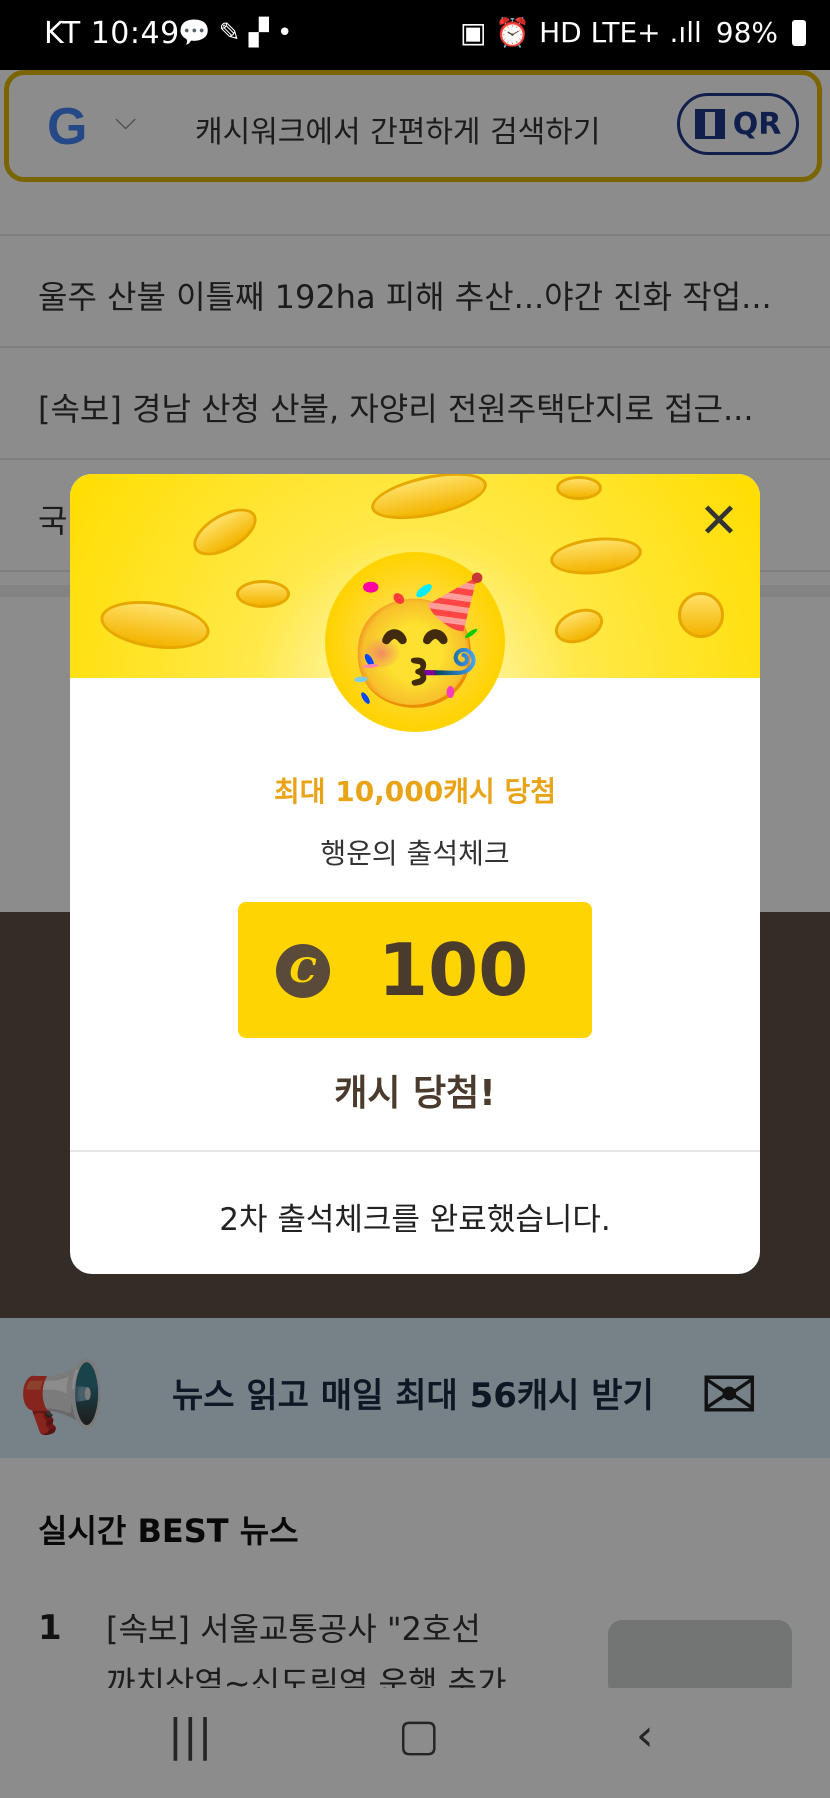  What do you see at coordinates (415, 1093) in the screenshot?
I see `won-text: 캐시 당첨!` at bounding box center [415, 1093].